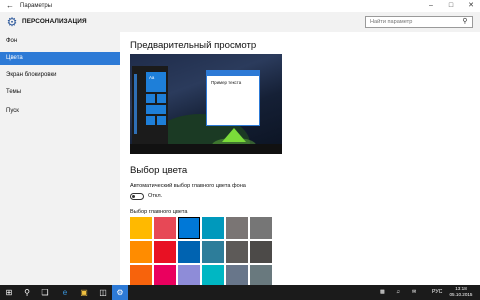 The width and height of the screenshot is (480, 300). I want to click on page-title: ПЕРСОНАЛИЗАЦИЯ, so click(54, 21).